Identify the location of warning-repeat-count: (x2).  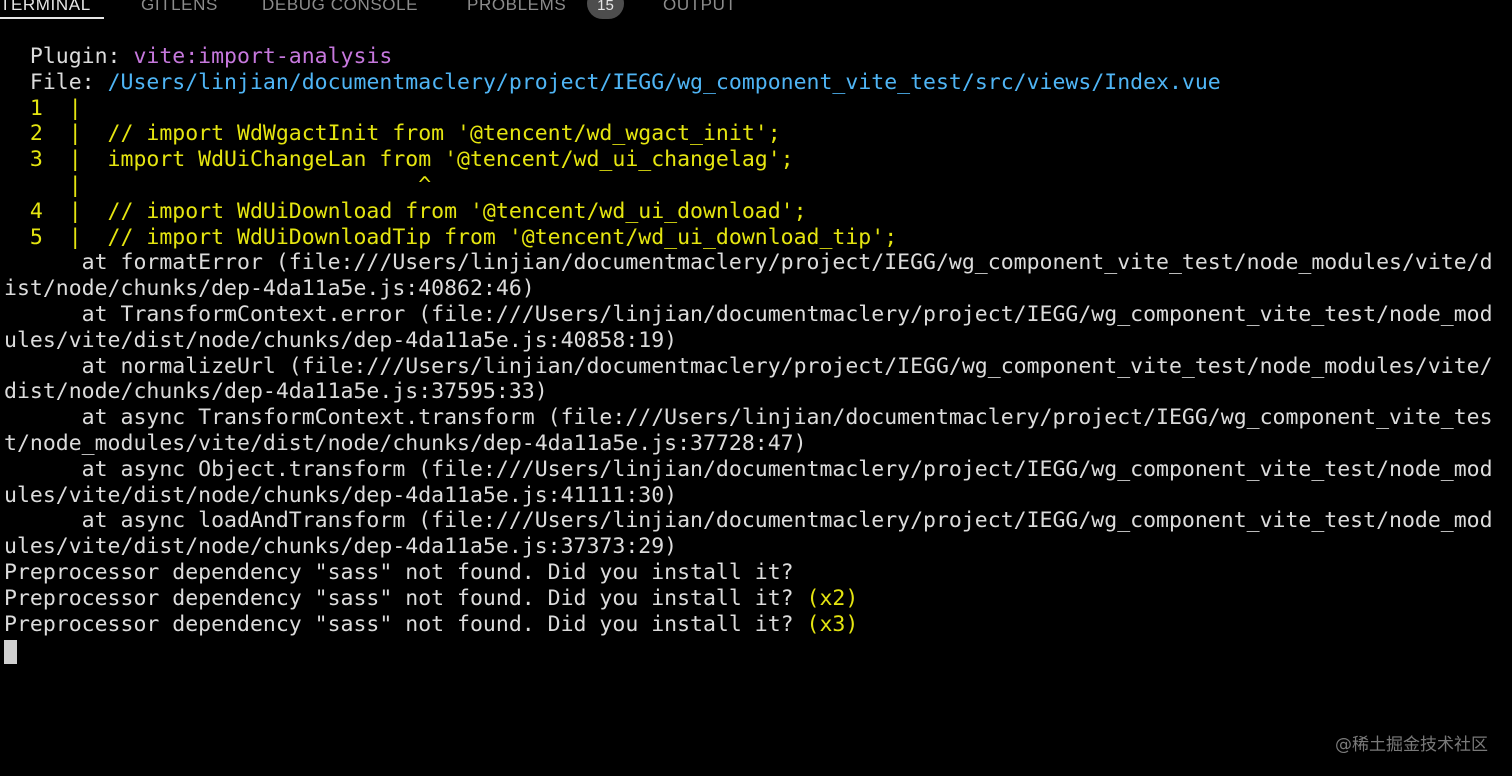
(832, 598).